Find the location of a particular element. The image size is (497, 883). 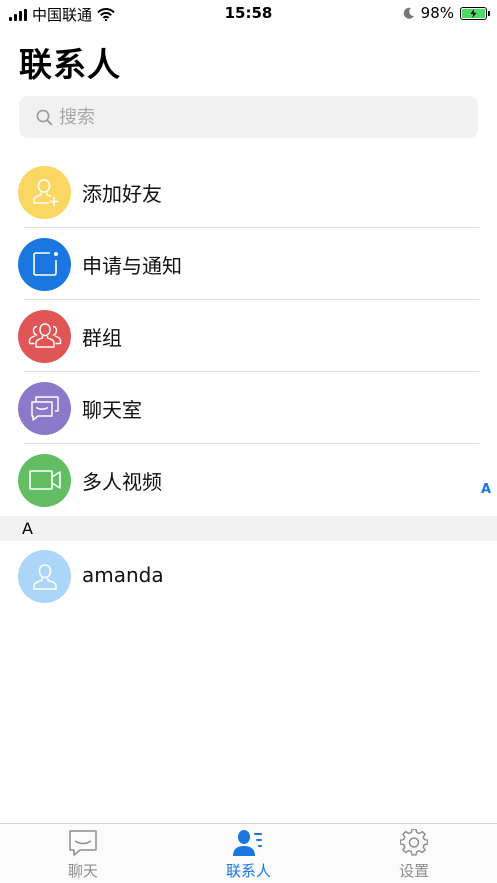

menu-item-label: 添加好友 is located at coordinates (122, 193).